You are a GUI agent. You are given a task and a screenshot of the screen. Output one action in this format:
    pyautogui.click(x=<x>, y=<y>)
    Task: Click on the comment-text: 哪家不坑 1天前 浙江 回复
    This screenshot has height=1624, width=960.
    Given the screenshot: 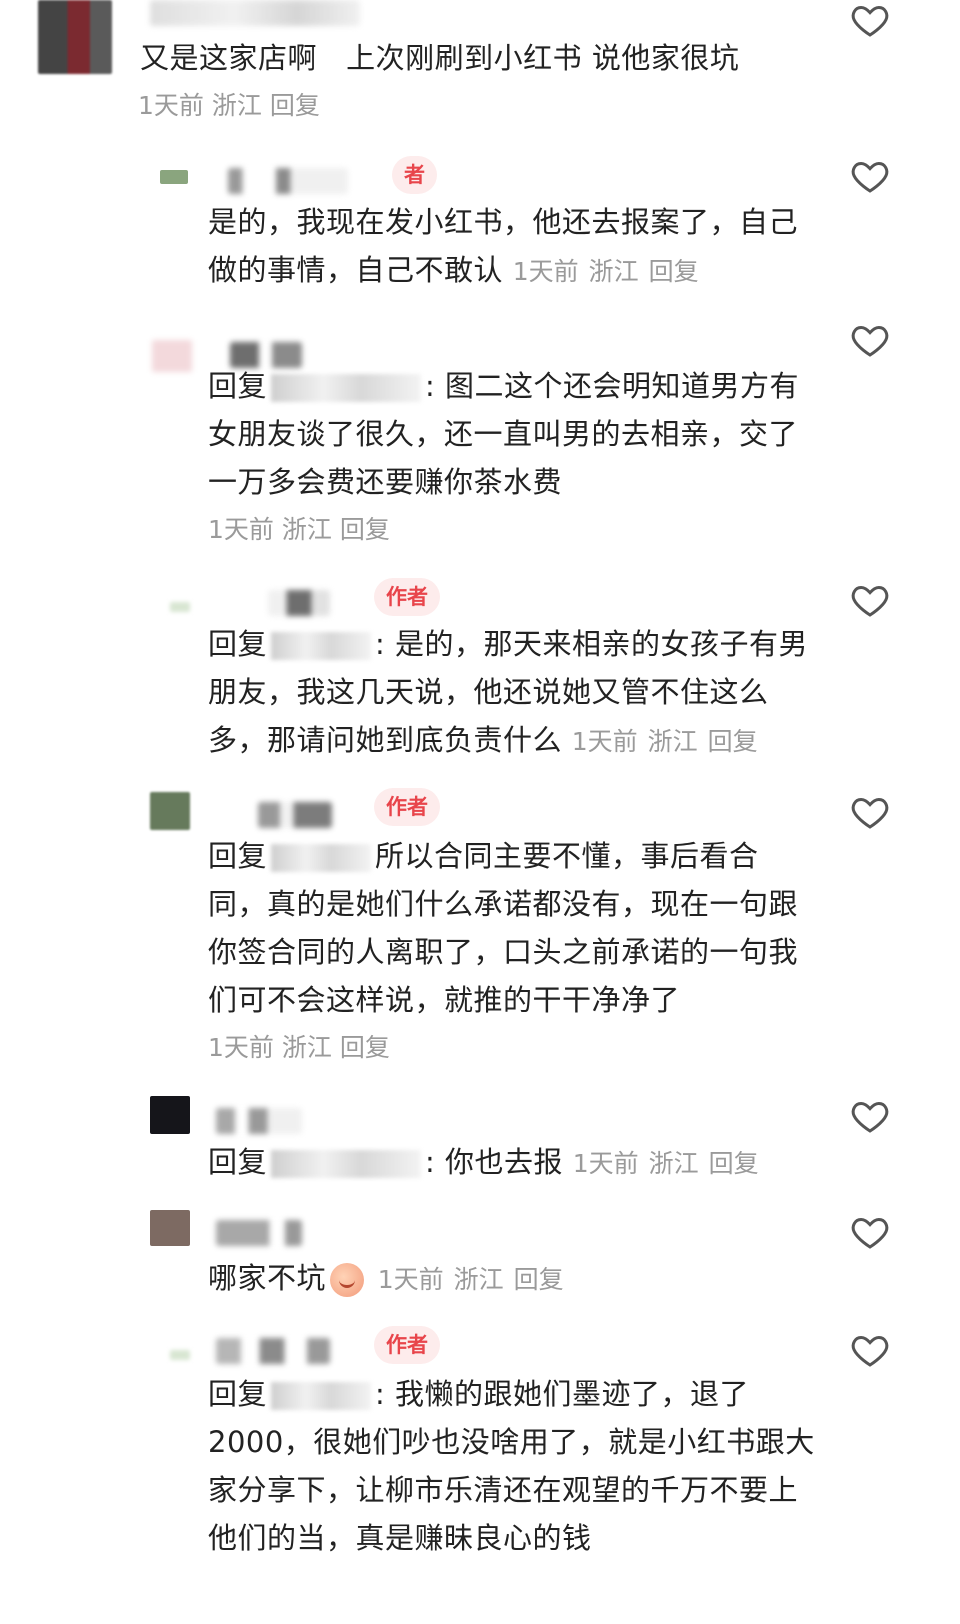 What is the action you would take?
    pyautogui.click(x=518, y=1279)
    